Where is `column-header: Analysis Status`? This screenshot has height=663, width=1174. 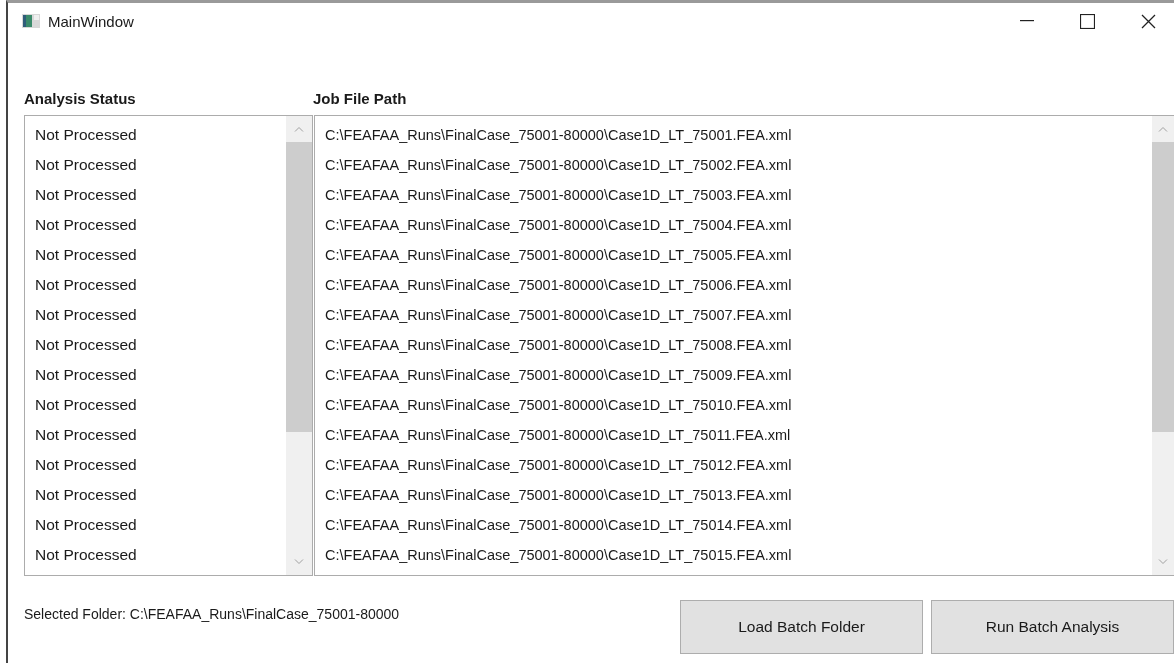
column-header: Analysis Status is located at coordinates (80, 98).